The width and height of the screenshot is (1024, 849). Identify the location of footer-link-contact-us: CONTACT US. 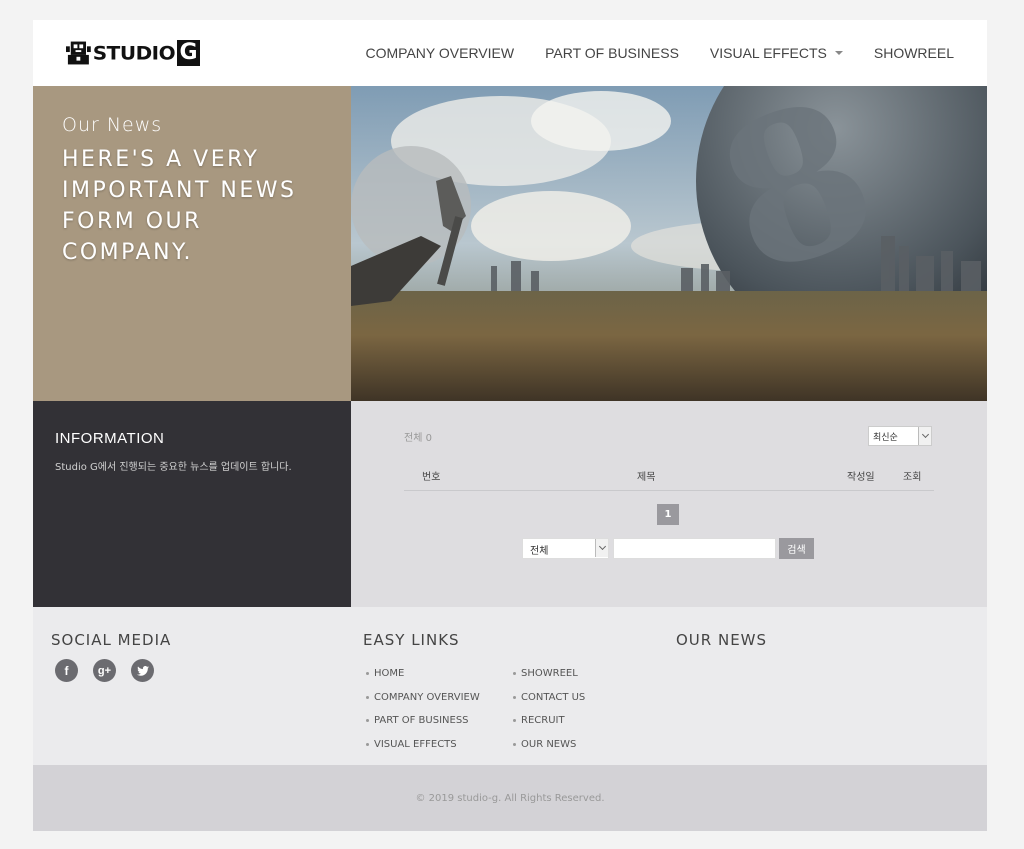
(549, 698).